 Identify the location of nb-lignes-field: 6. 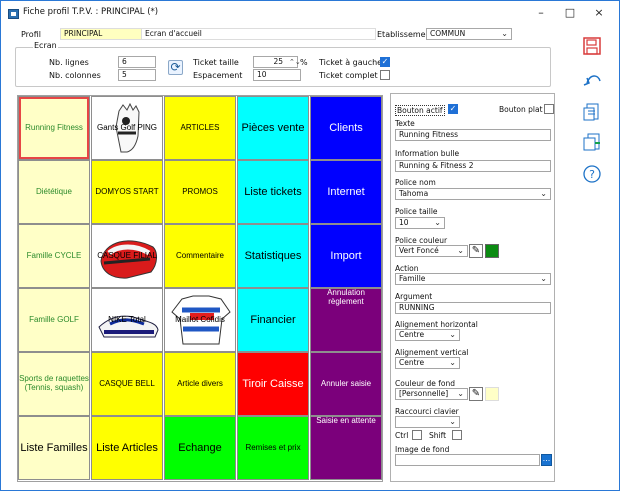
(137, 62).